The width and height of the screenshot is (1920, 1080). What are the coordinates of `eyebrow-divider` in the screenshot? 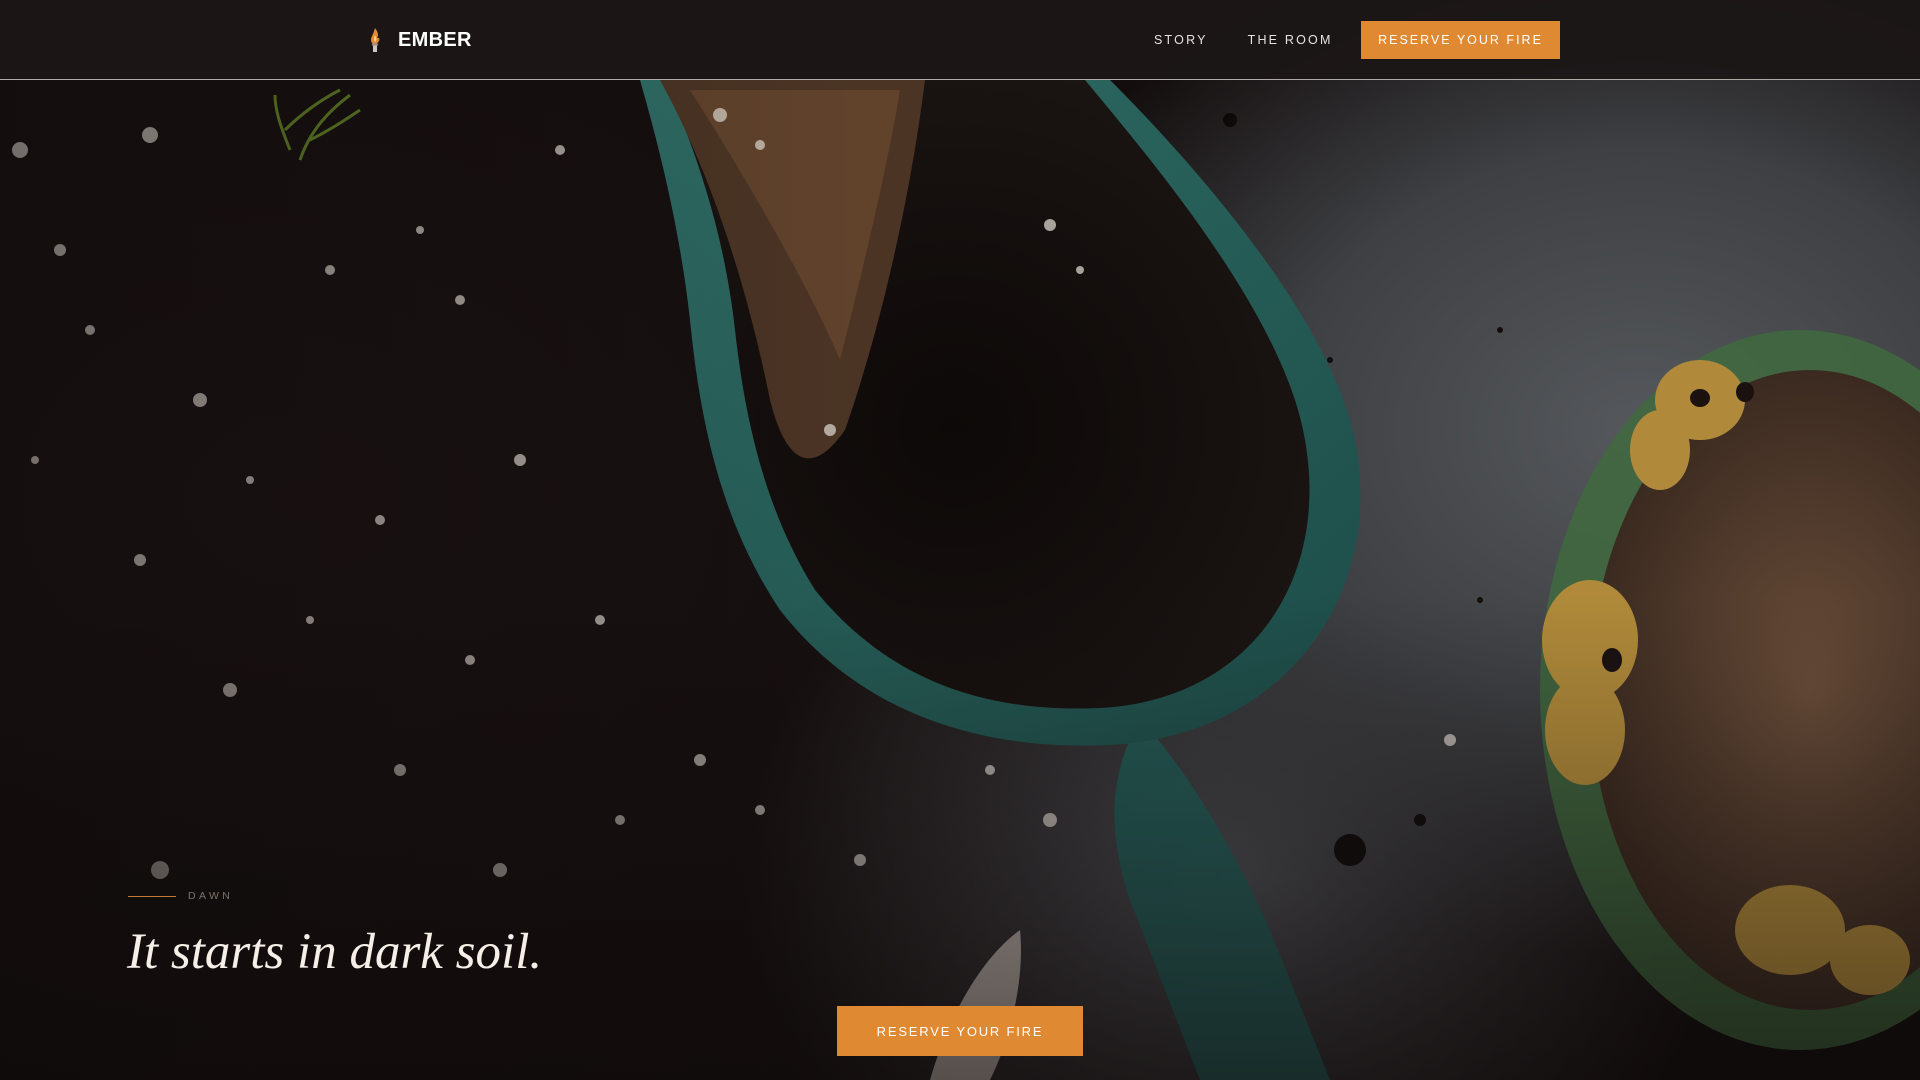 It's located at (152, 896).